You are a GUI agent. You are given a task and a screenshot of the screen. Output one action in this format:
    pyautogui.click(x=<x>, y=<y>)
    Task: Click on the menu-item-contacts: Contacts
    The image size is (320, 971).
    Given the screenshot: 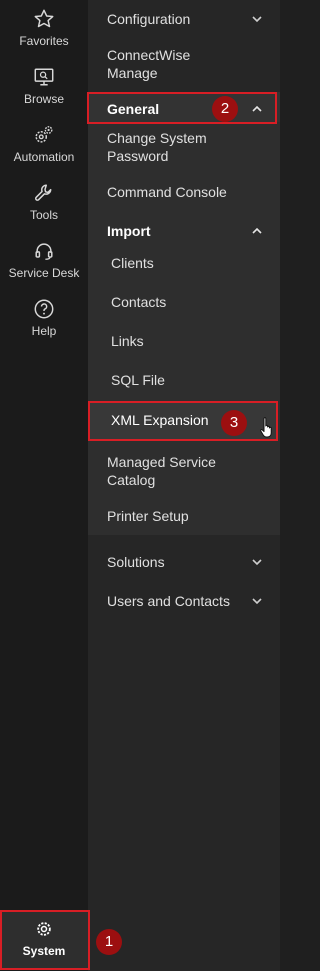 What is the action you would take?
    pyautogui.click(x=138, y=302)
    